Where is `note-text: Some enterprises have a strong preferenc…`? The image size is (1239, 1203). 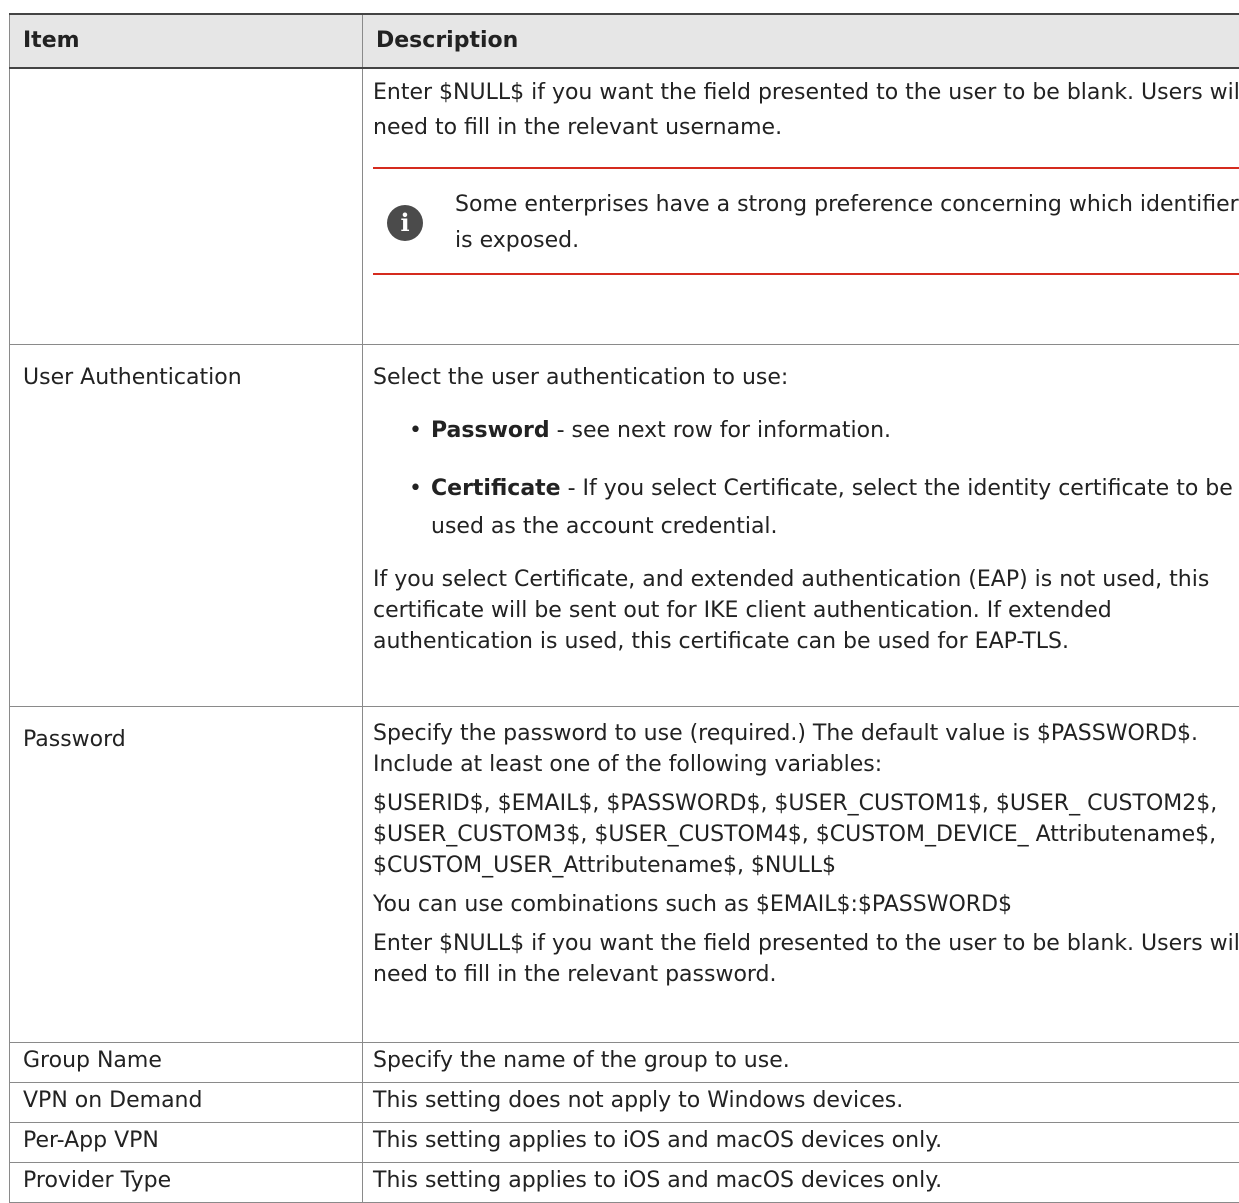
note-text: Some enterprises have a strong preferenc… is located at coordinates (847, 222).